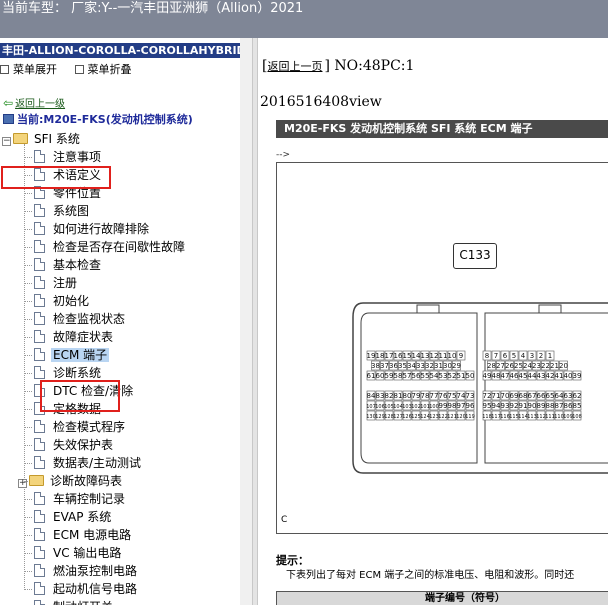 This screenshot has width=608, height=605. What do you see at coordinates (51, 283) in the screenshot?
I see `tree-item: 注册` at bounding box center [51, 283].